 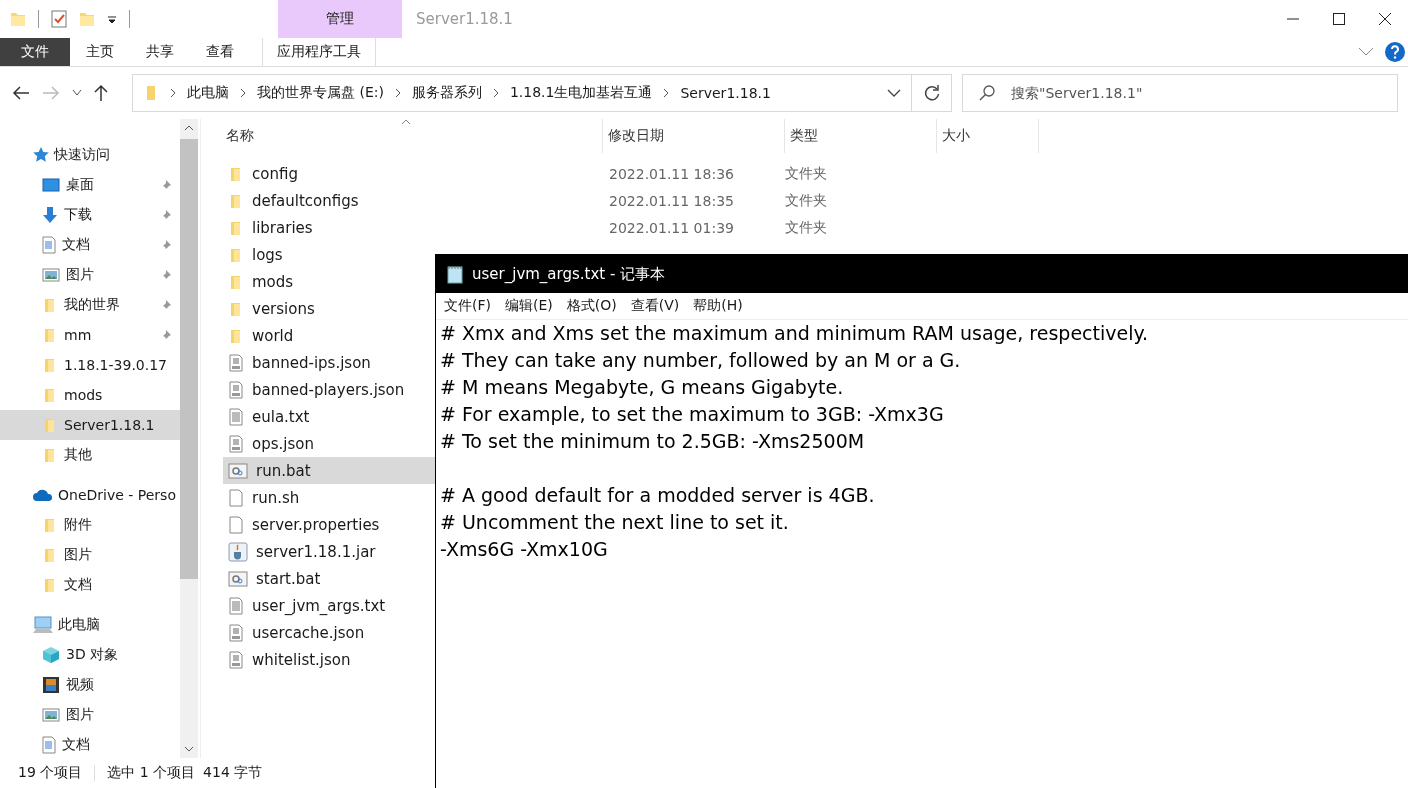 What do you see at coordinates (694, 136) in the screenshot?
I see `column-header: 修改日期` at bounding box center [694, 136].